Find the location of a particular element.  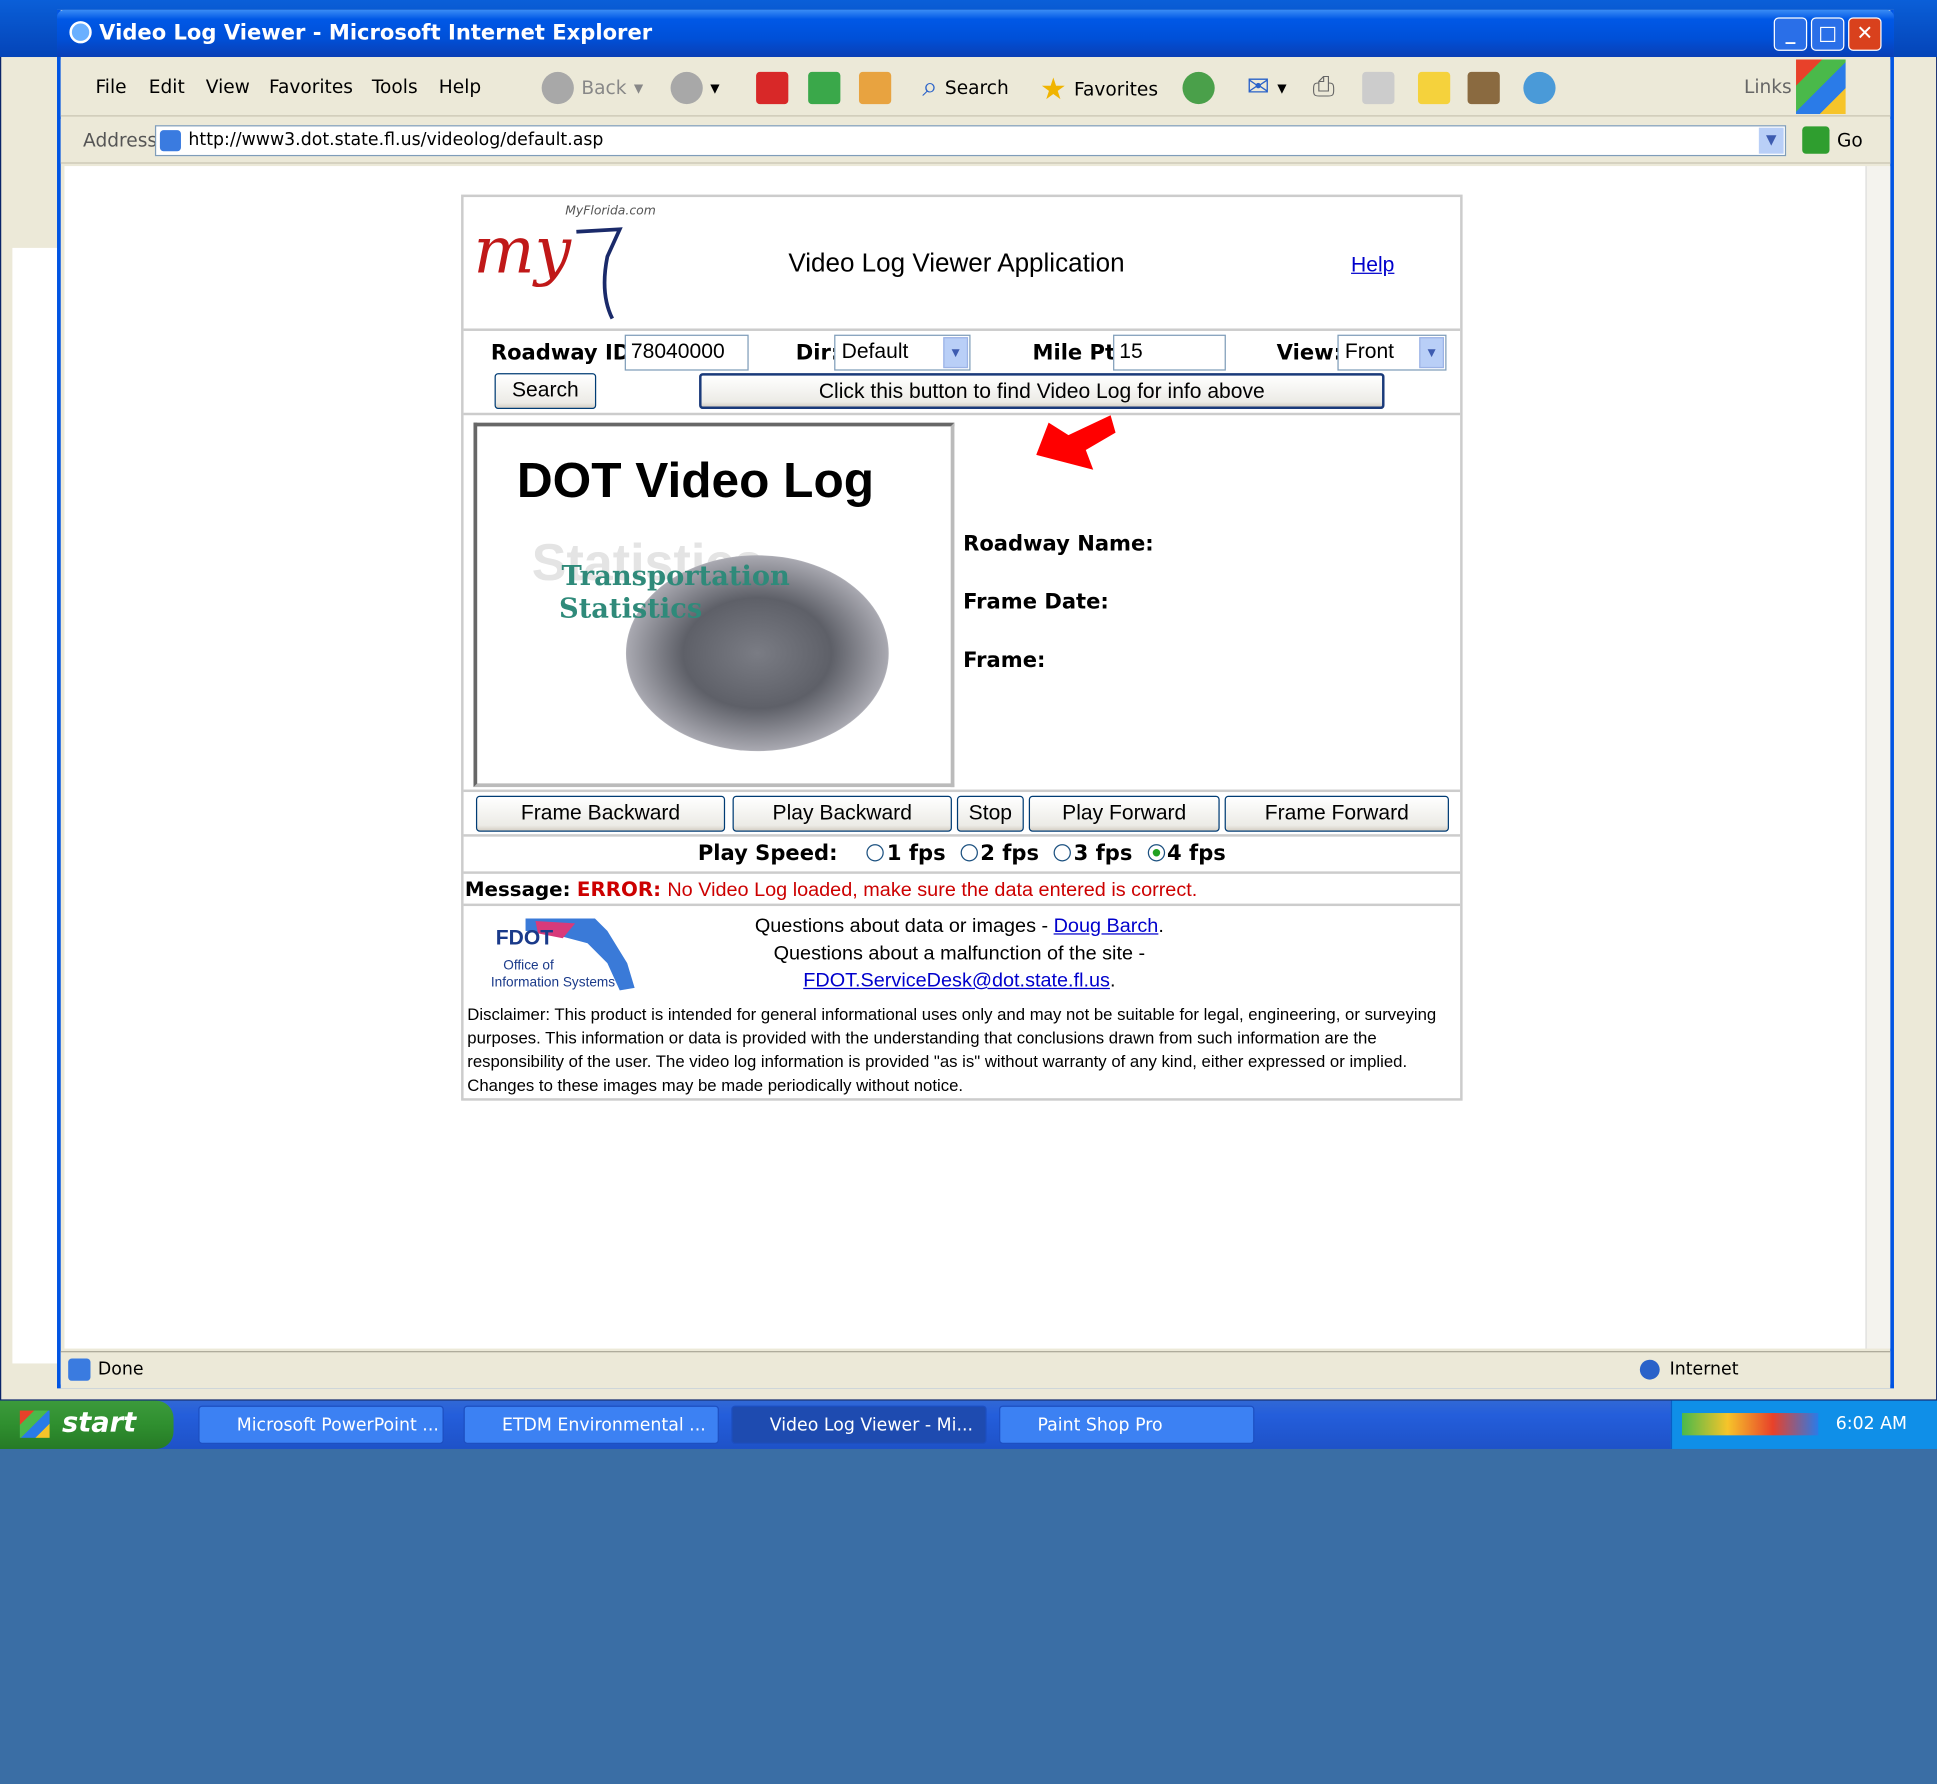

roadway-id-input: 78040000 is located at coordinates (686, 352).